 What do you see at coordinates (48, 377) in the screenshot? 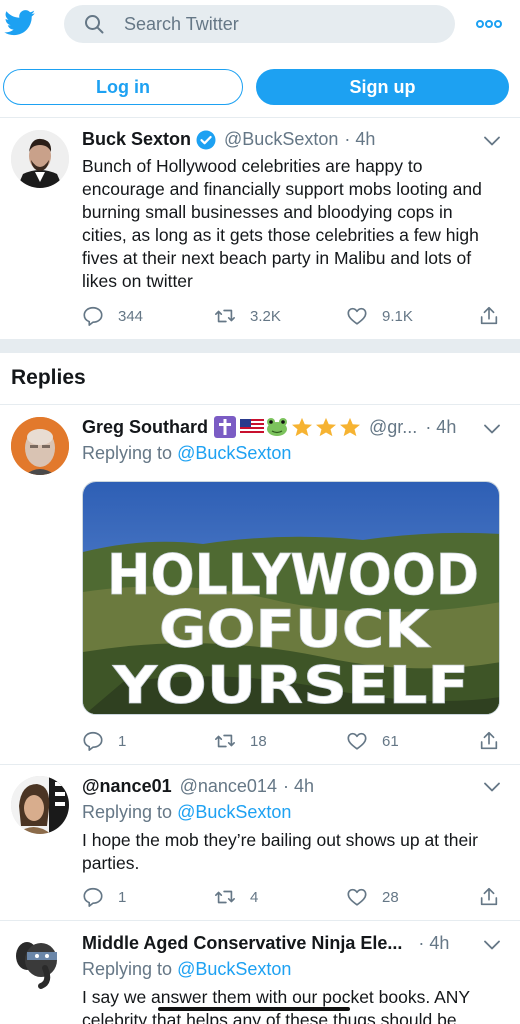
I see `replies-heading: Replies` at bounding box center [48, 377].